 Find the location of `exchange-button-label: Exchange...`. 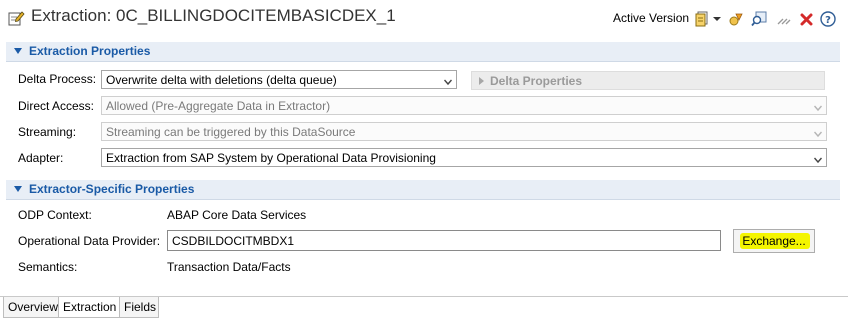

exchange-button-label: Exchange... is located at coordinates (774, 241).